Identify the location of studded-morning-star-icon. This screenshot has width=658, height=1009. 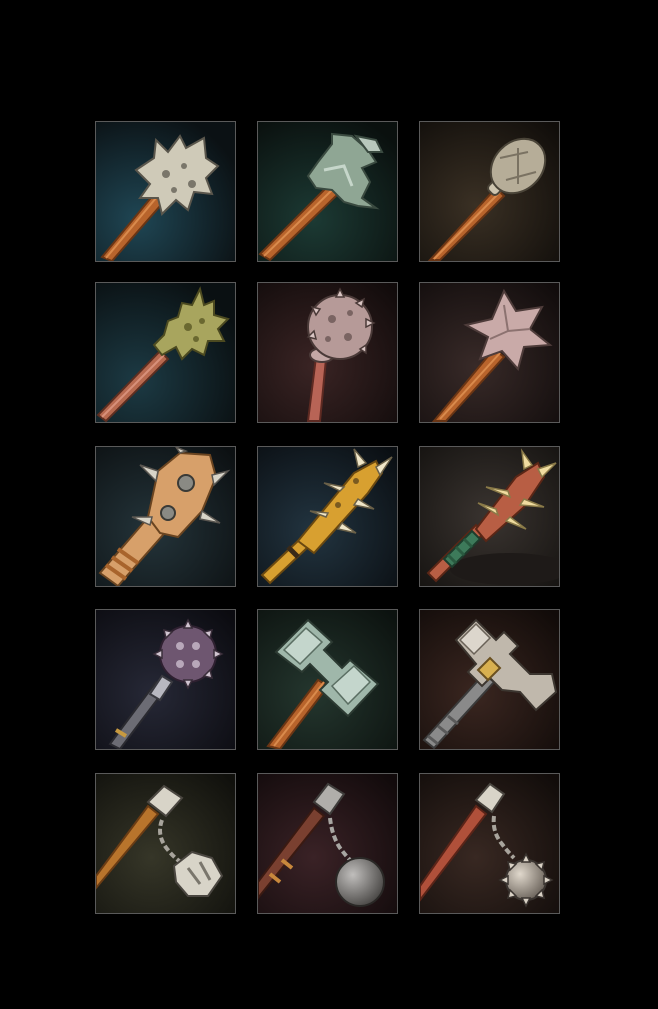
(327, 352).